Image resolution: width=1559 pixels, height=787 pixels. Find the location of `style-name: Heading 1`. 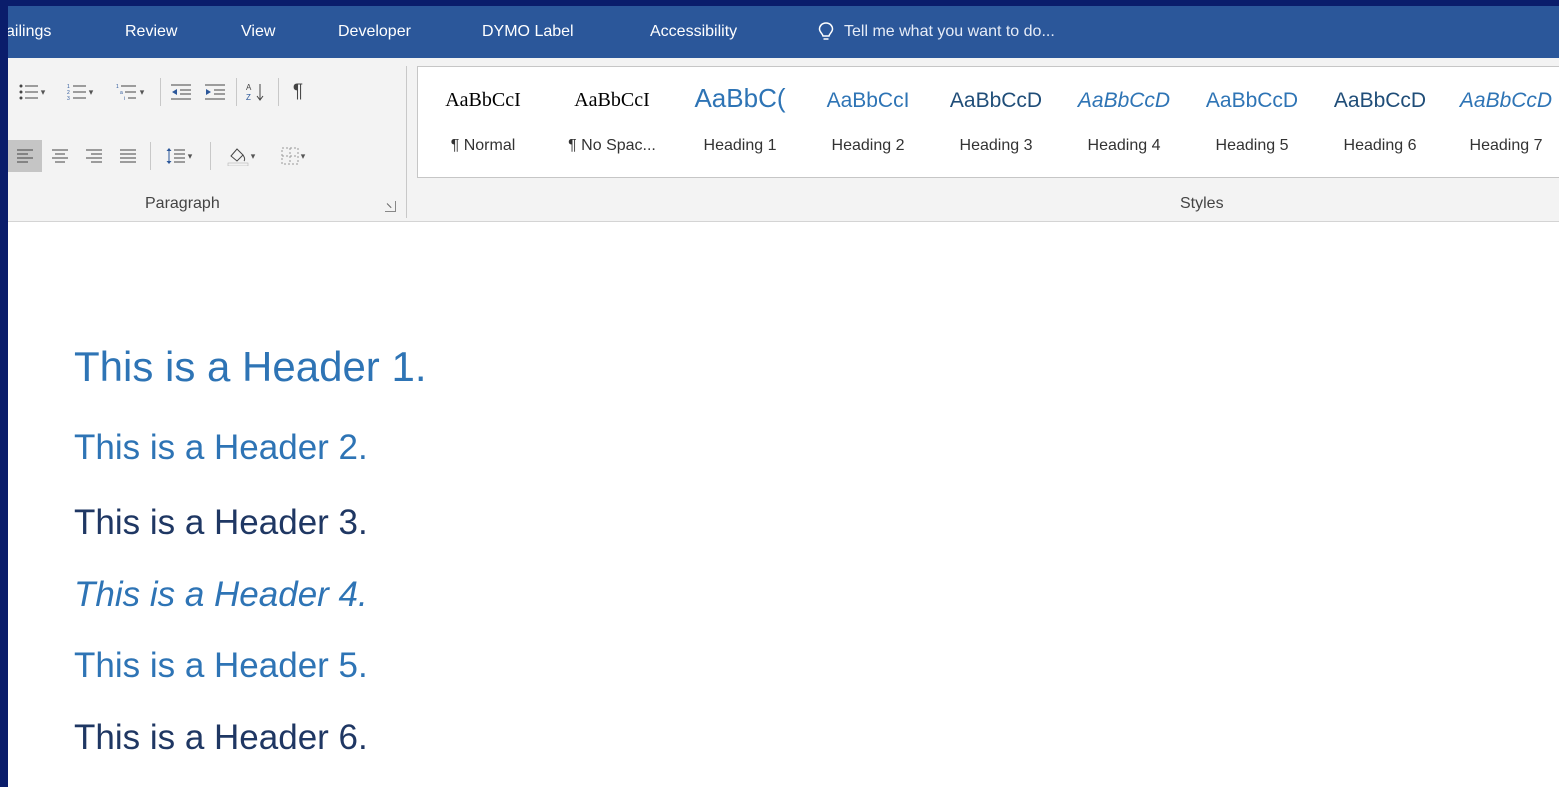

style-name: Heading 1 is located at coordinates (740, 145).